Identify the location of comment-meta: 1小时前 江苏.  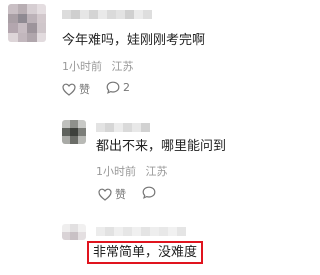
(98, 66).